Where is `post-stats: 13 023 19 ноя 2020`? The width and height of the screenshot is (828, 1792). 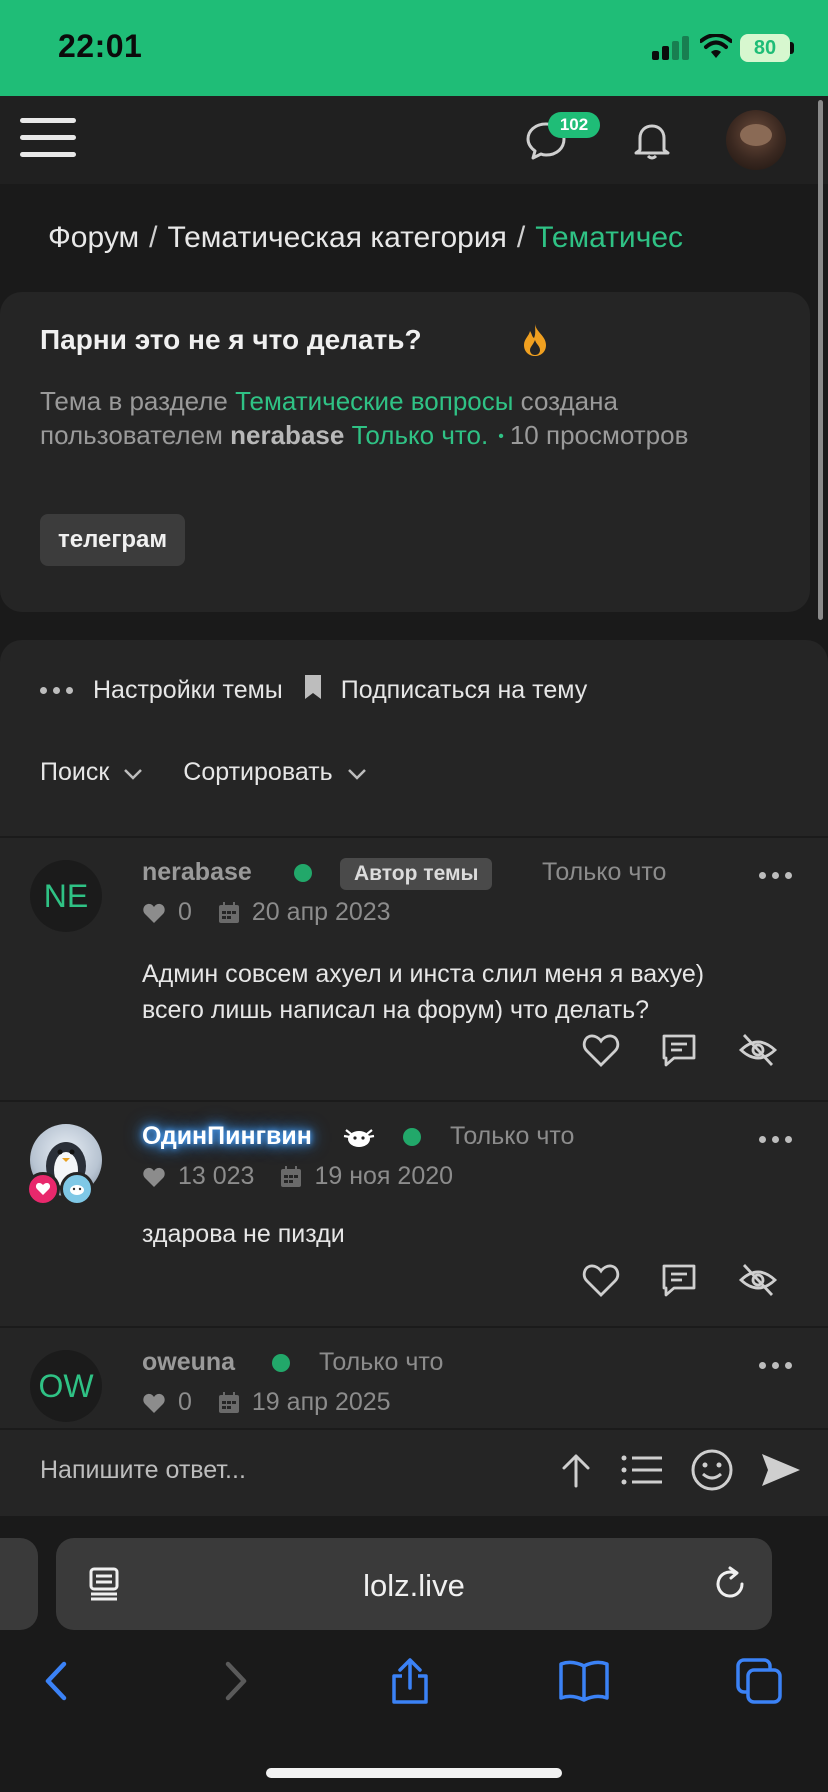
post-stats: 13 023 19 ноя 2020 is located at coordinates (297, 1176).